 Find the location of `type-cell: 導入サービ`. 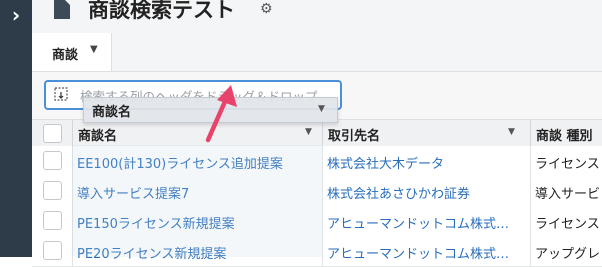

type-cell: 導入サービ is located at coordinates (566, 191).